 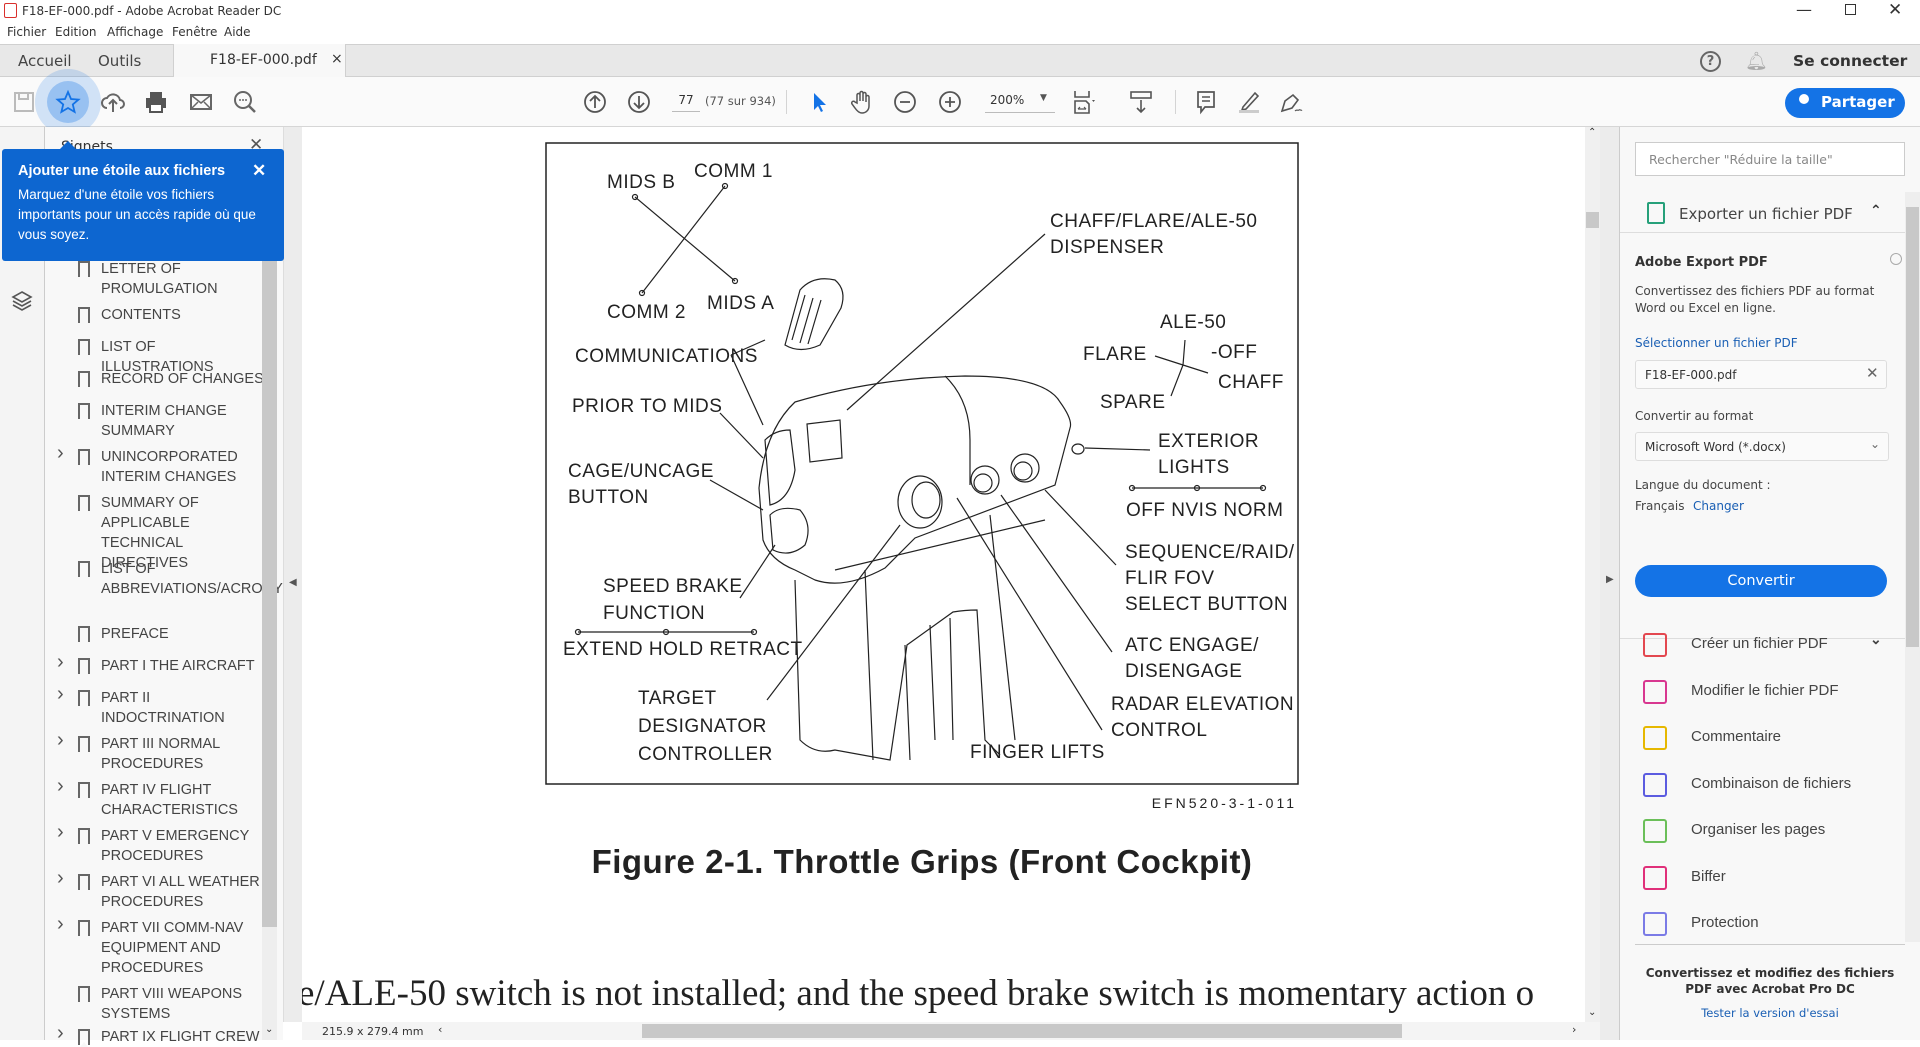 I want to click on export-info-icon, so click(x=1896, y=259).